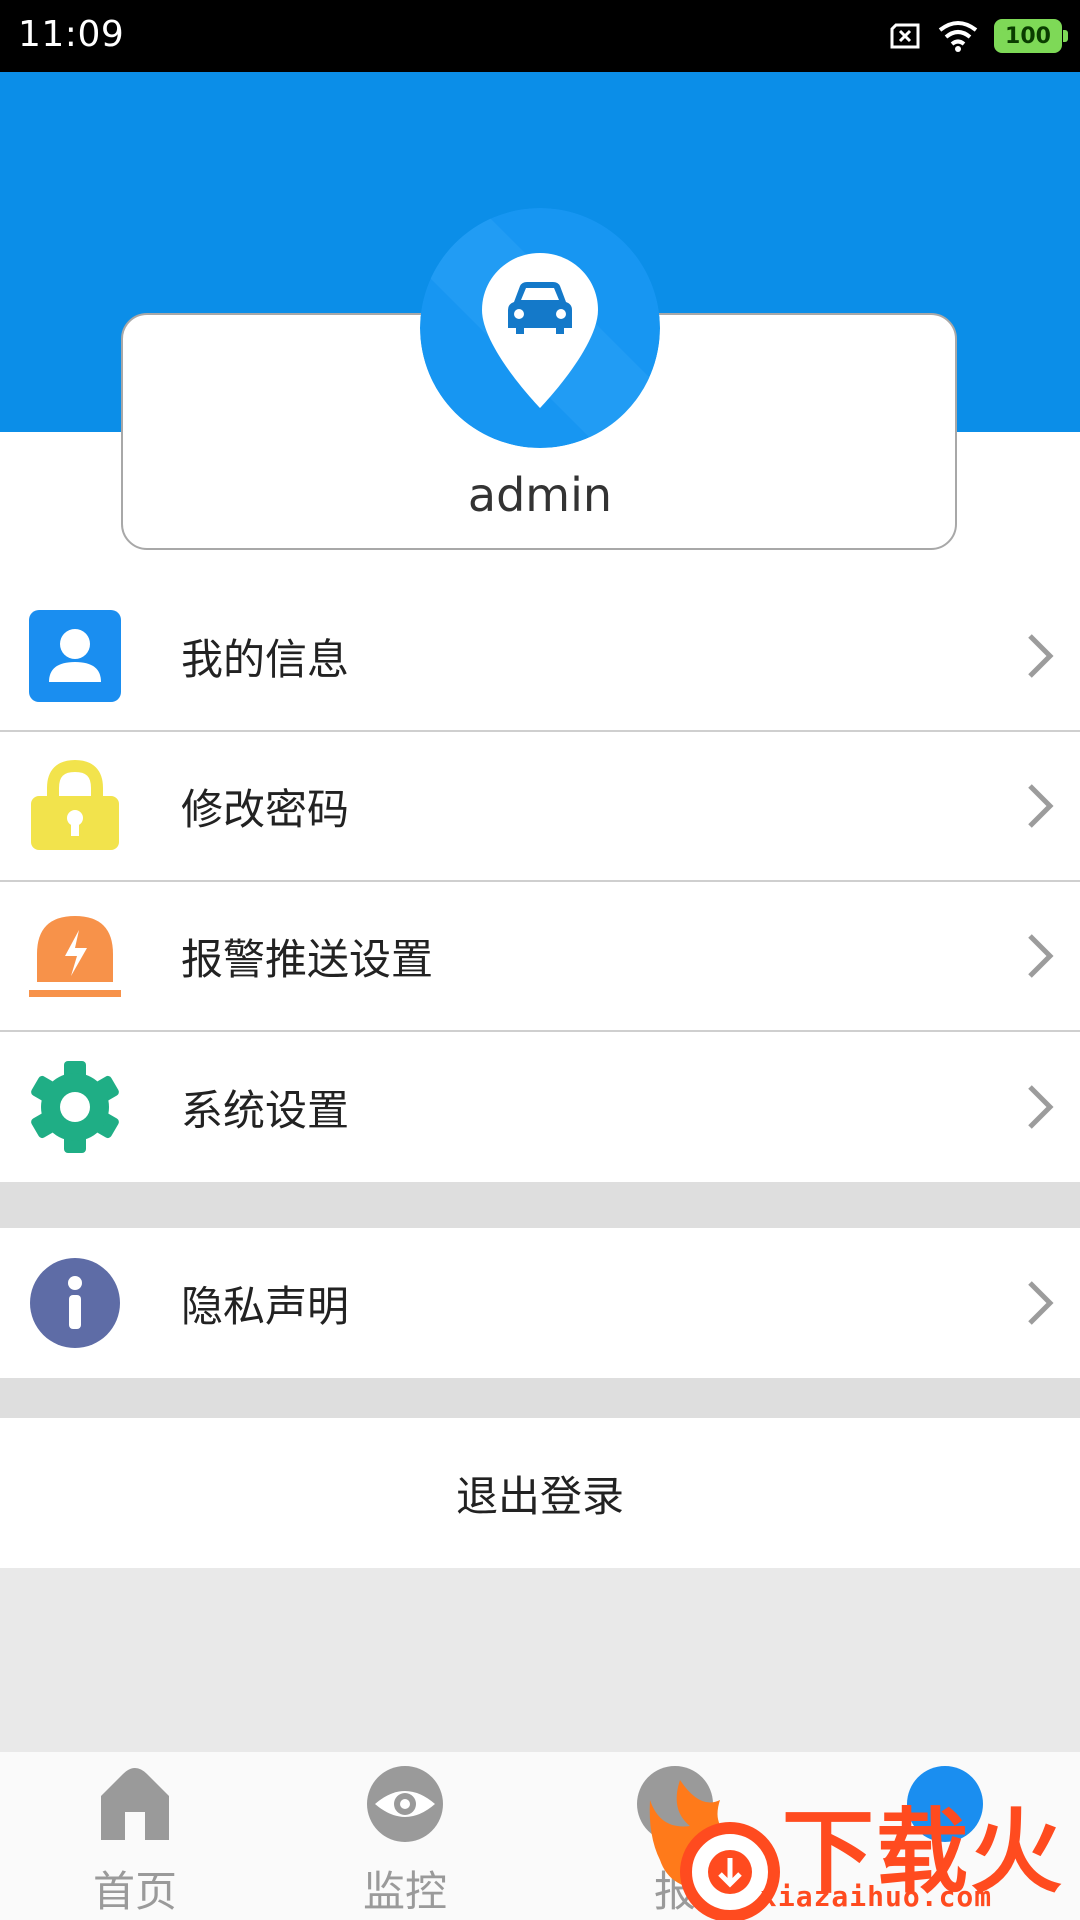 This screenshot has height=1920, width=1080. What do you see at coordinates (405, 1804) in the screenshot?
I see `eye-icon` at bounding box center [405, 1804].